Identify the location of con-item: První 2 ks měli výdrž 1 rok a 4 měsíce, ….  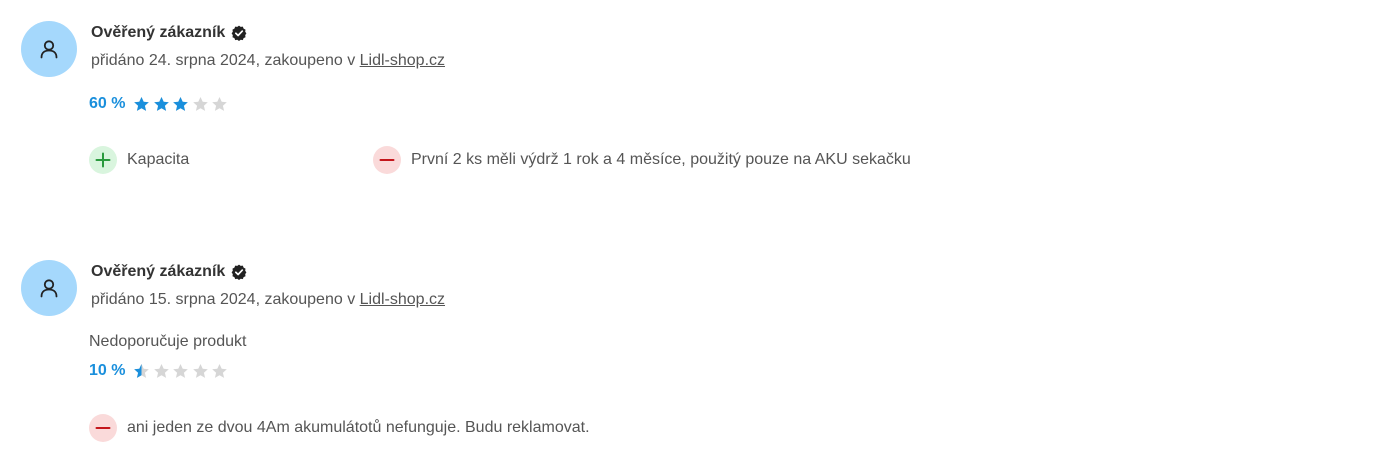
(642, 160).